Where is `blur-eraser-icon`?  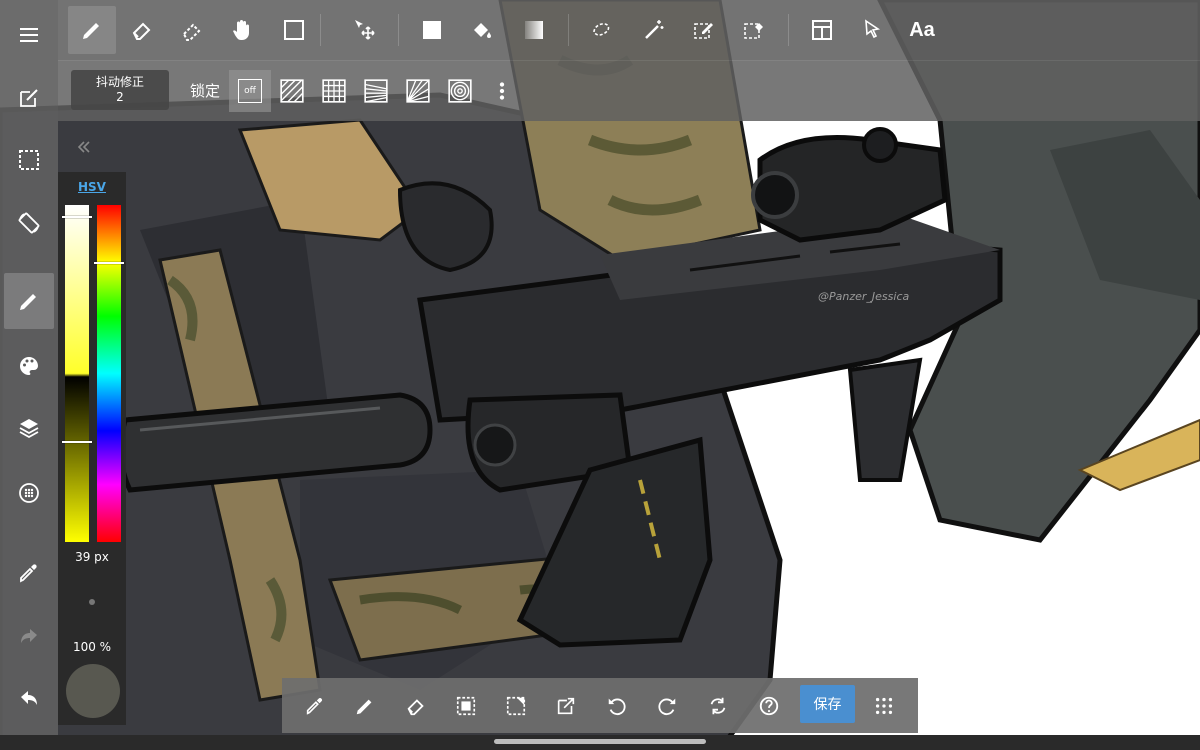 blur-eraser-icon is located at coordinates (192, 30).